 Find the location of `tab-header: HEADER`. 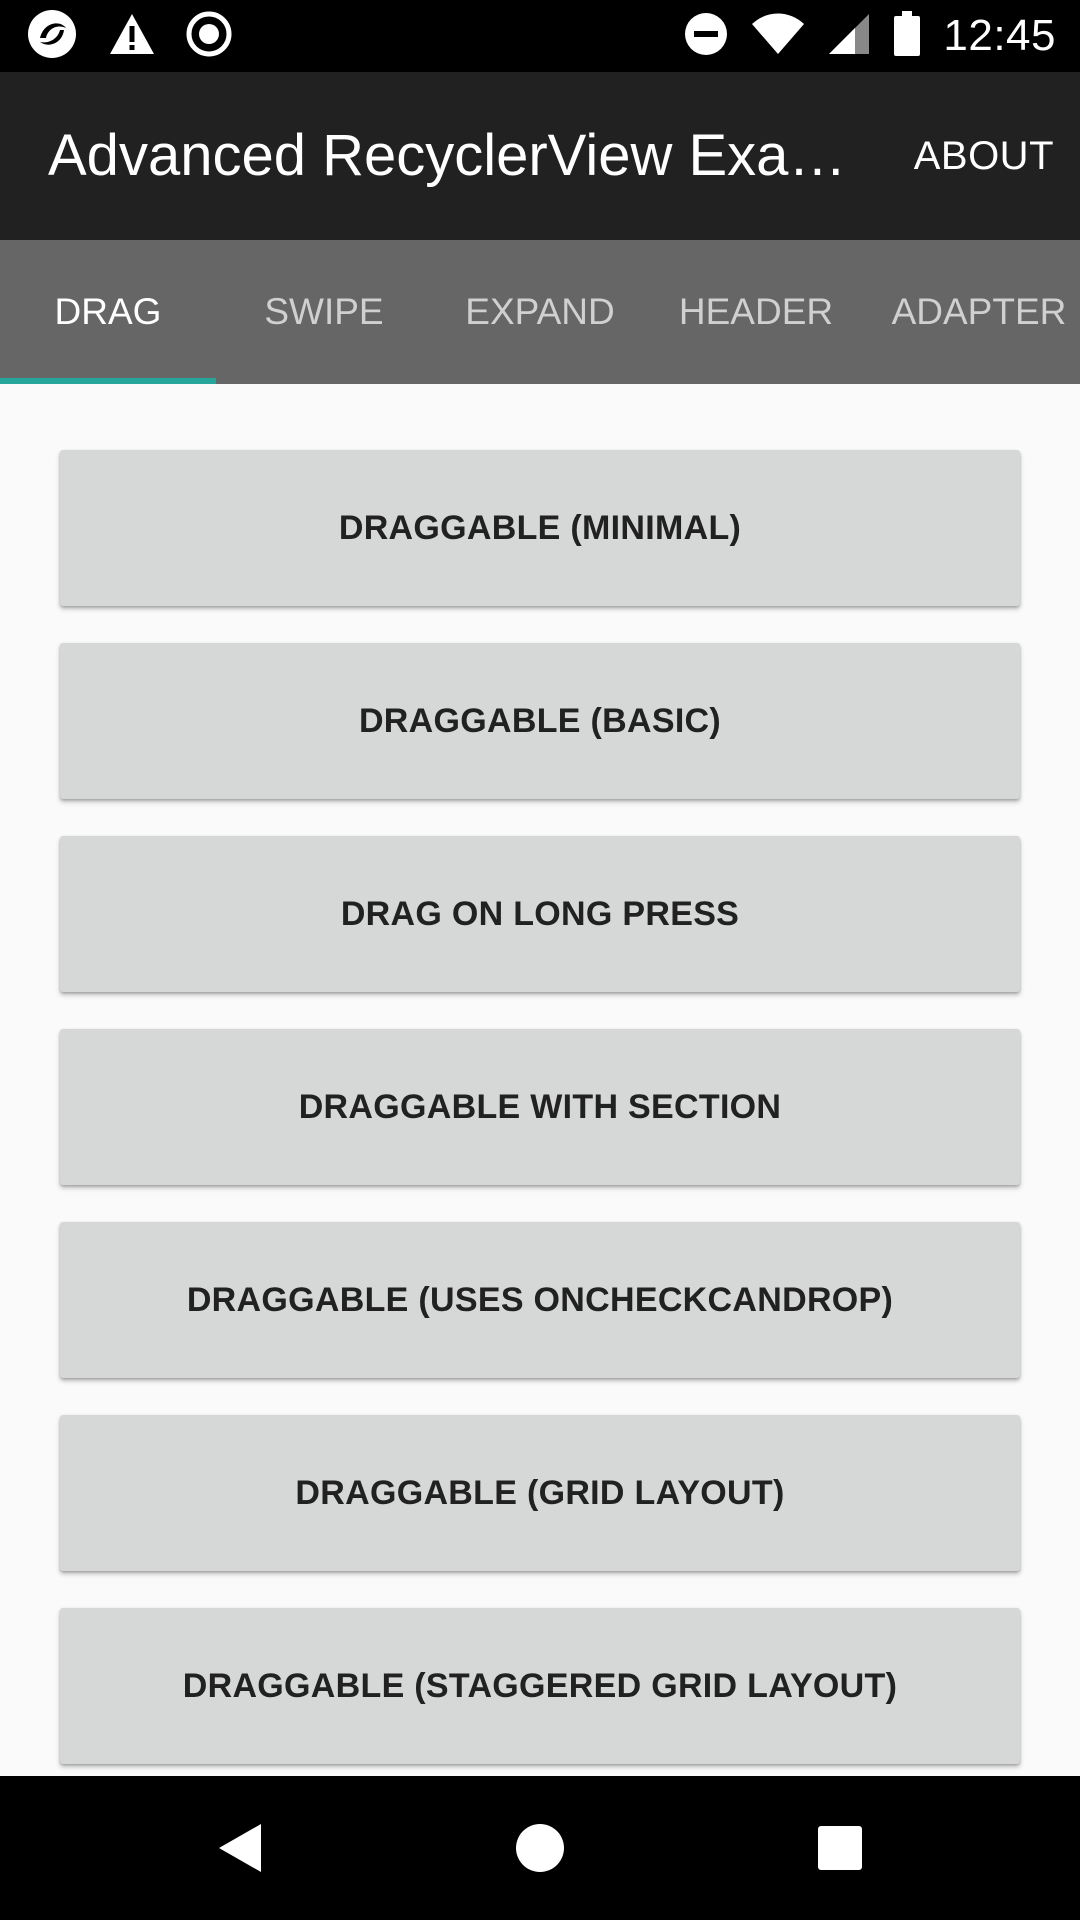

tab-header: HEADER is located at coordinates (756, 312).